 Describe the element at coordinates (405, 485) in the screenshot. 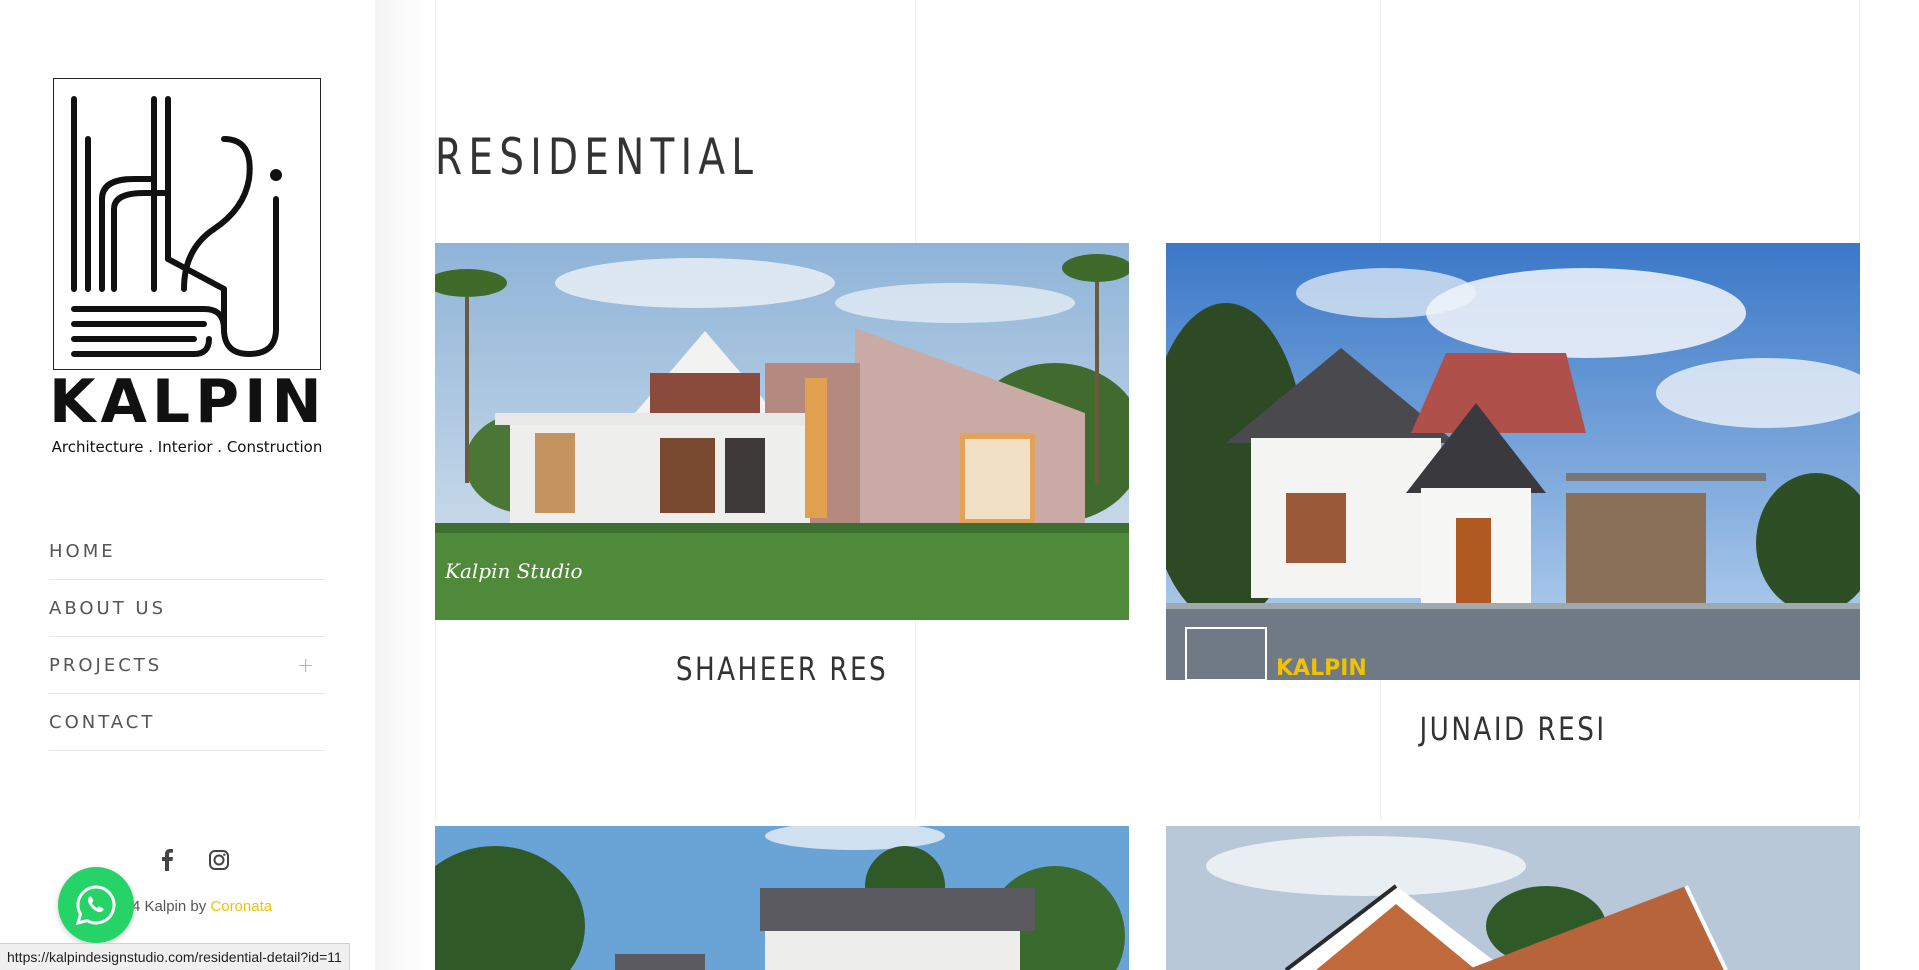

I see `sidebar-shadow` at that location.